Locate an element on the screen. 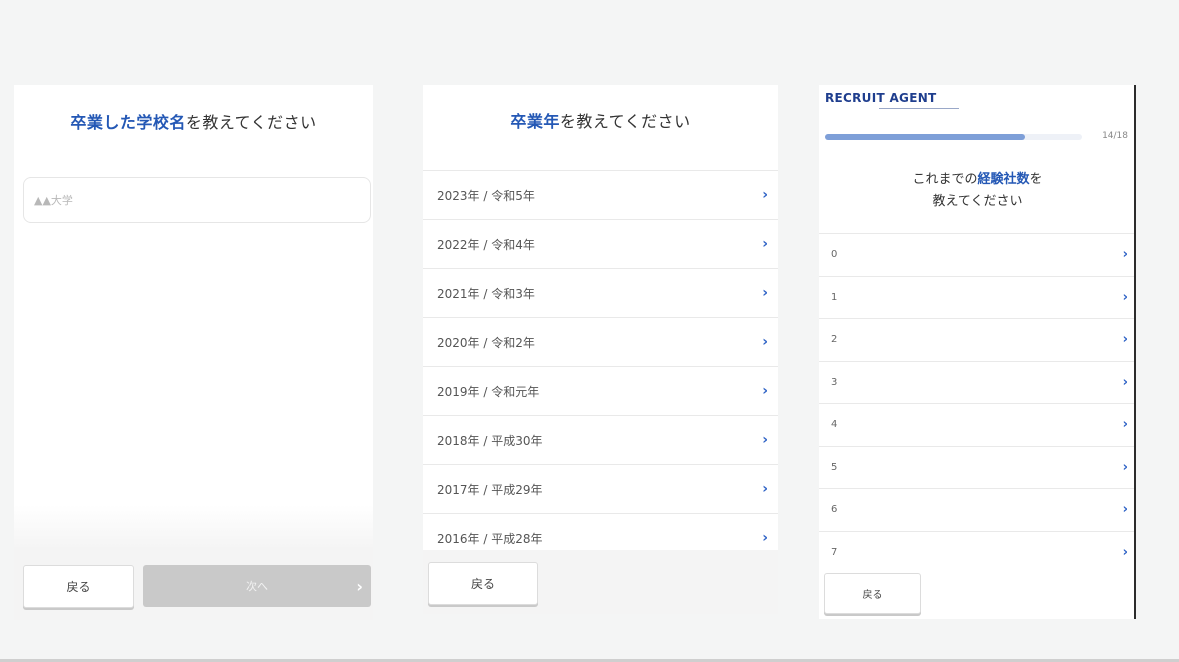 The width and height of the screenshot is (1179, 662). list-item-label: 7 is located at coordinates (834, 552).